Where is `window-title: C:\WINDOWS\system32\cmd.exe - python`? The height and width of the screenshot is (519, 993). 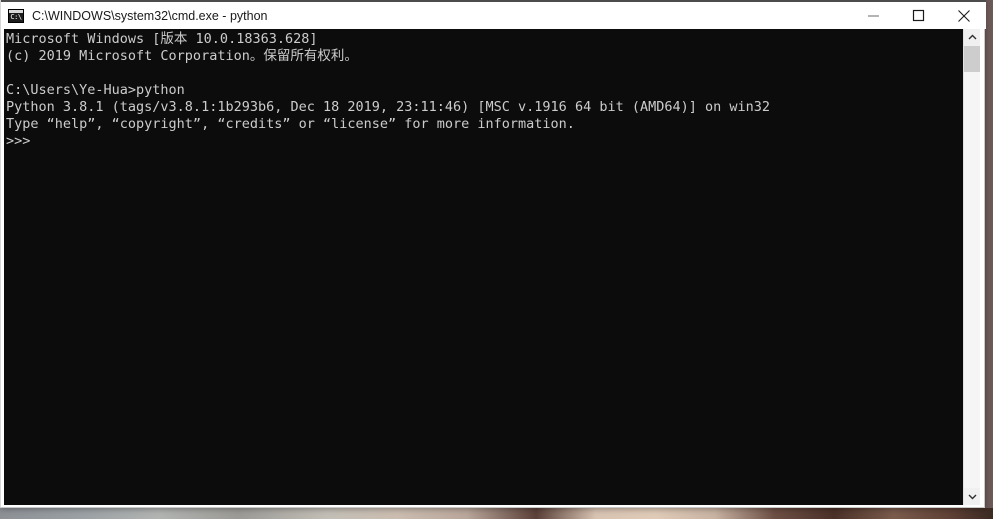 window-title: C:\WINDOWS\system32\cmd.exe - python is located at coordinates (150, 15).